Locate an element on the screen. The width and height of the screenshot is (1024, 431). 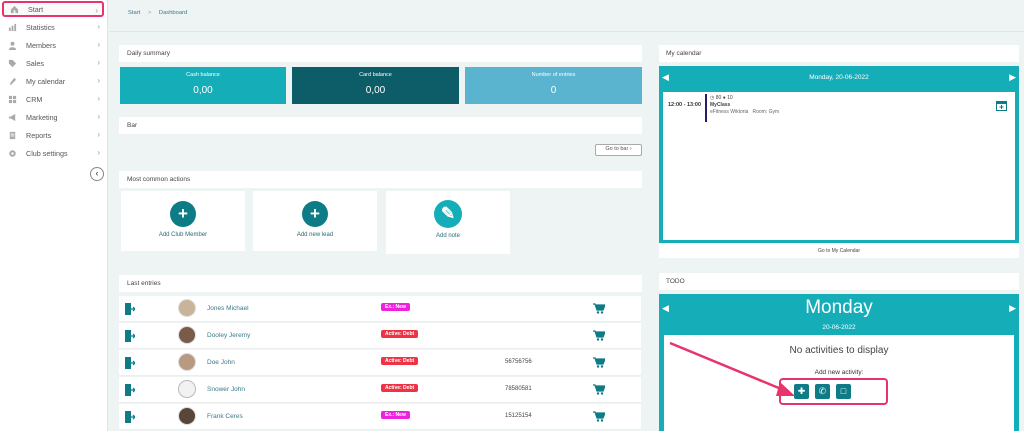
sidebar-item-members: Members › is located at coordinates (53, 45).